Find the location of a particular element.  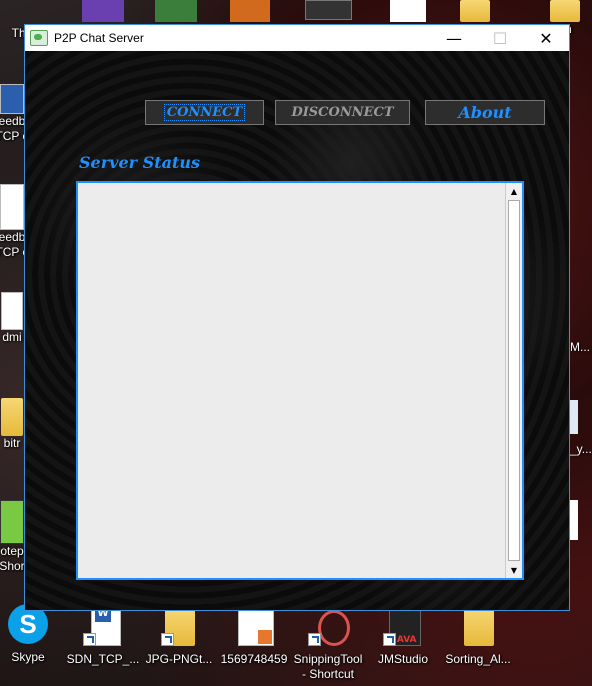

desktop-icon-label: otep is located at coordinates (12, 551).